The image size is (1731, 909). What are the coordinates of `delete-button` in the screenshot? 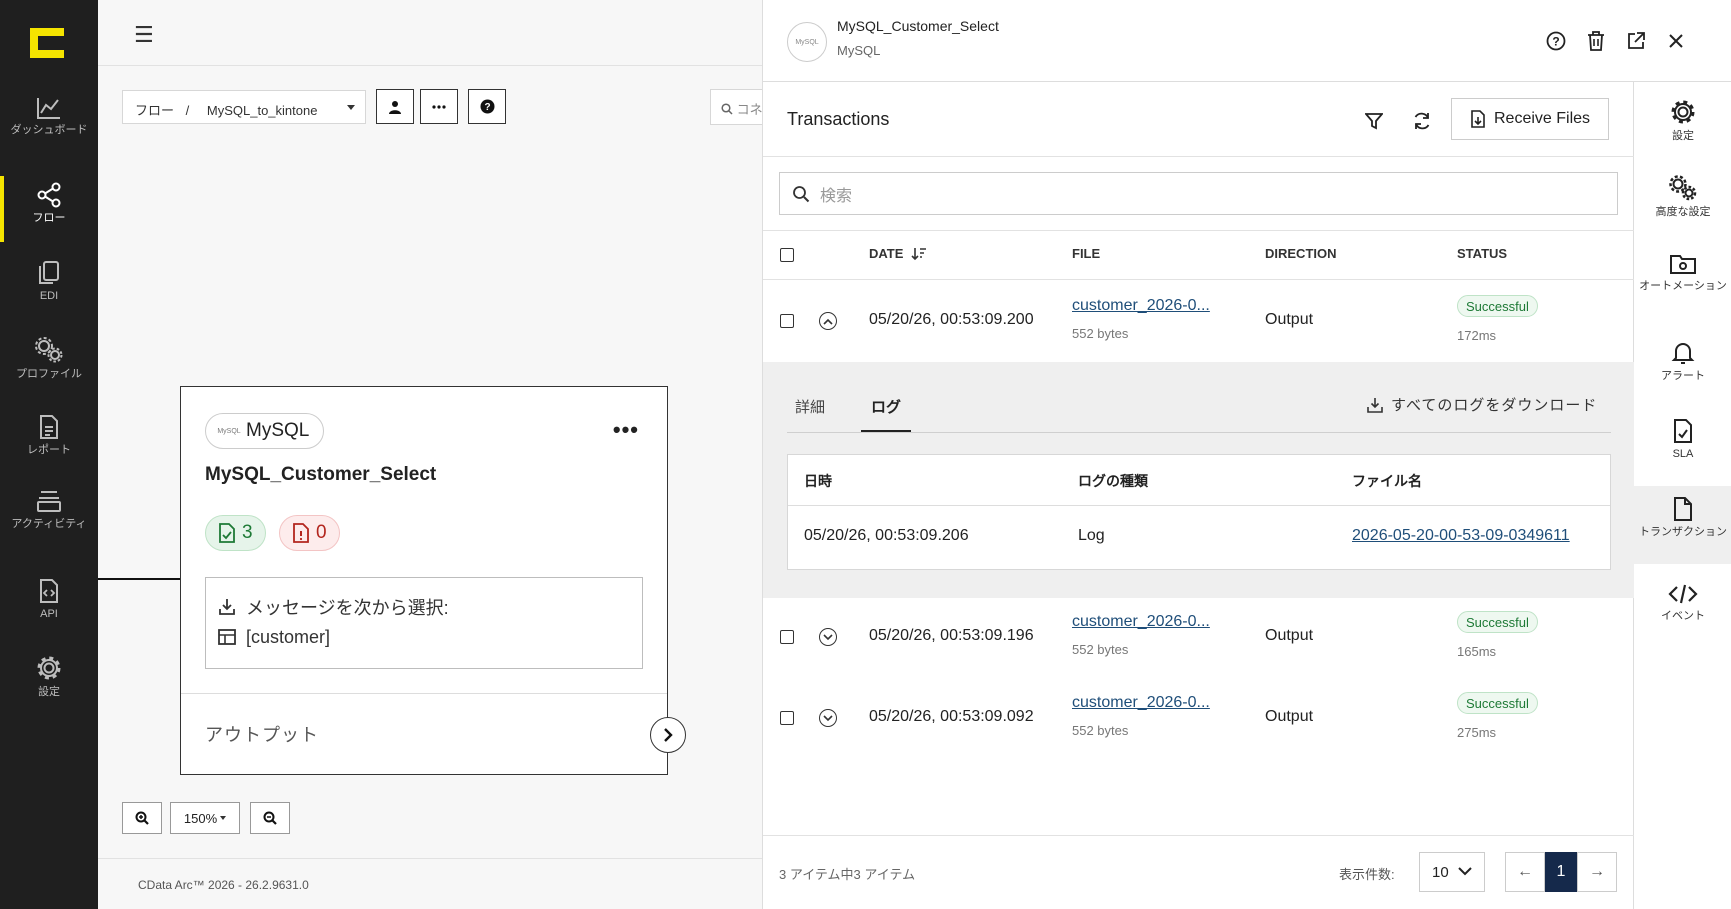 It's located at (1596, 41).